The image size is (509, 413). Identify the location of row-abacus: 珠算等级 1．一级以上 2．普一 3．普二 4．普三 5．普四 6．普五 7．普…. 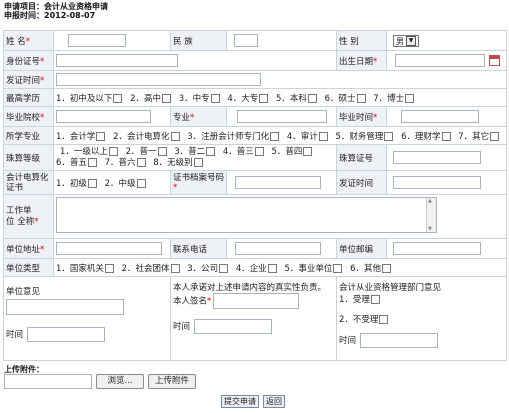
(255, 157).